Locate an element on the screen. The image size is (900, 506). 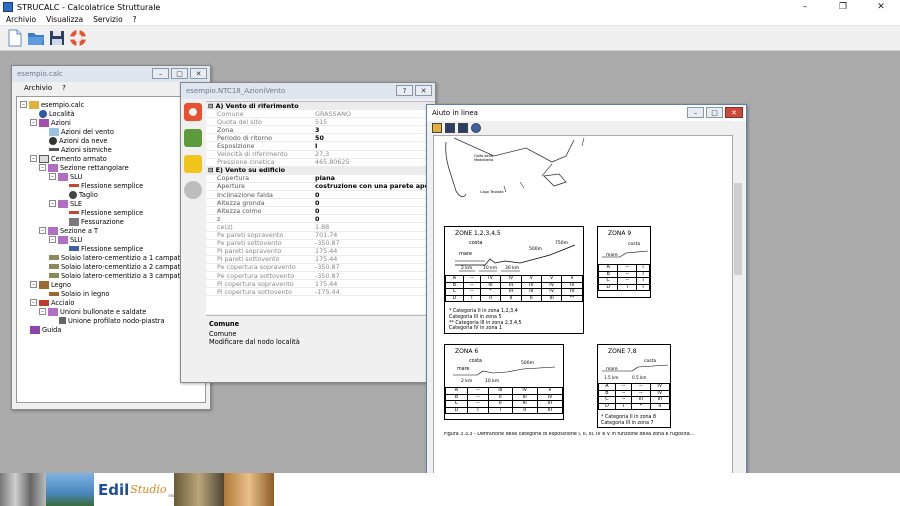
help-vertical-scrollbar is located at coordinates (738, 308).